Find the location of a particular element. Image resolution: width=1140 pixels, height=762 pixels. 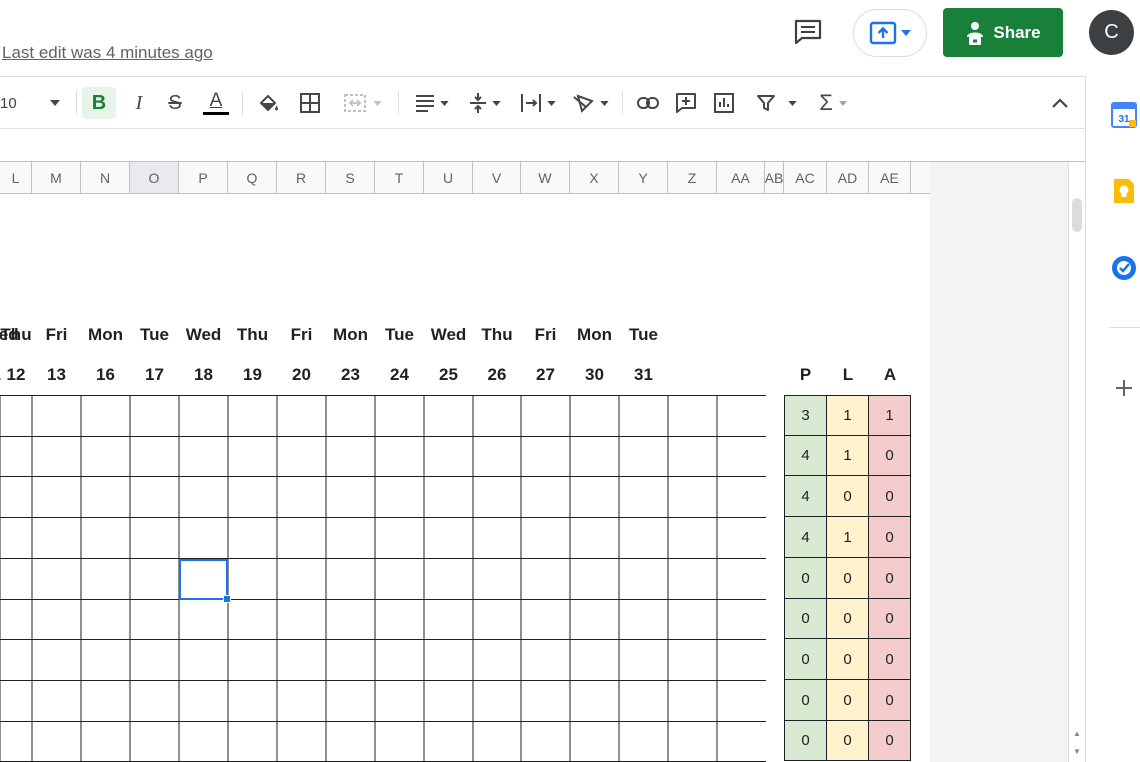

text-color-button: A is located at coordinates (216, 103).